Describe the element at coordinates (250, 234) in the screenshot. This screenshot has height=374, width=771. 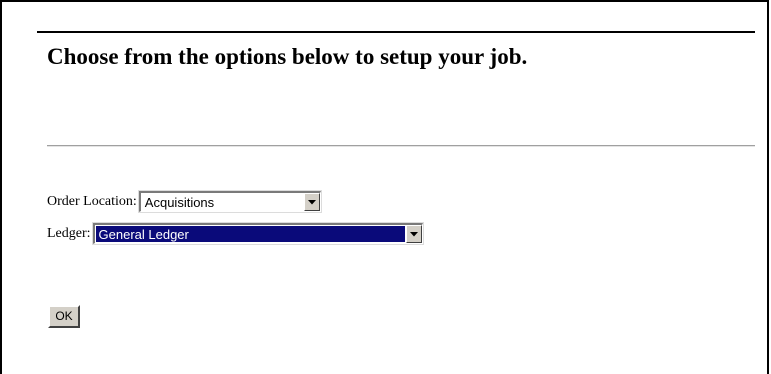
I see `ledger-value: General Ledger` at that location.